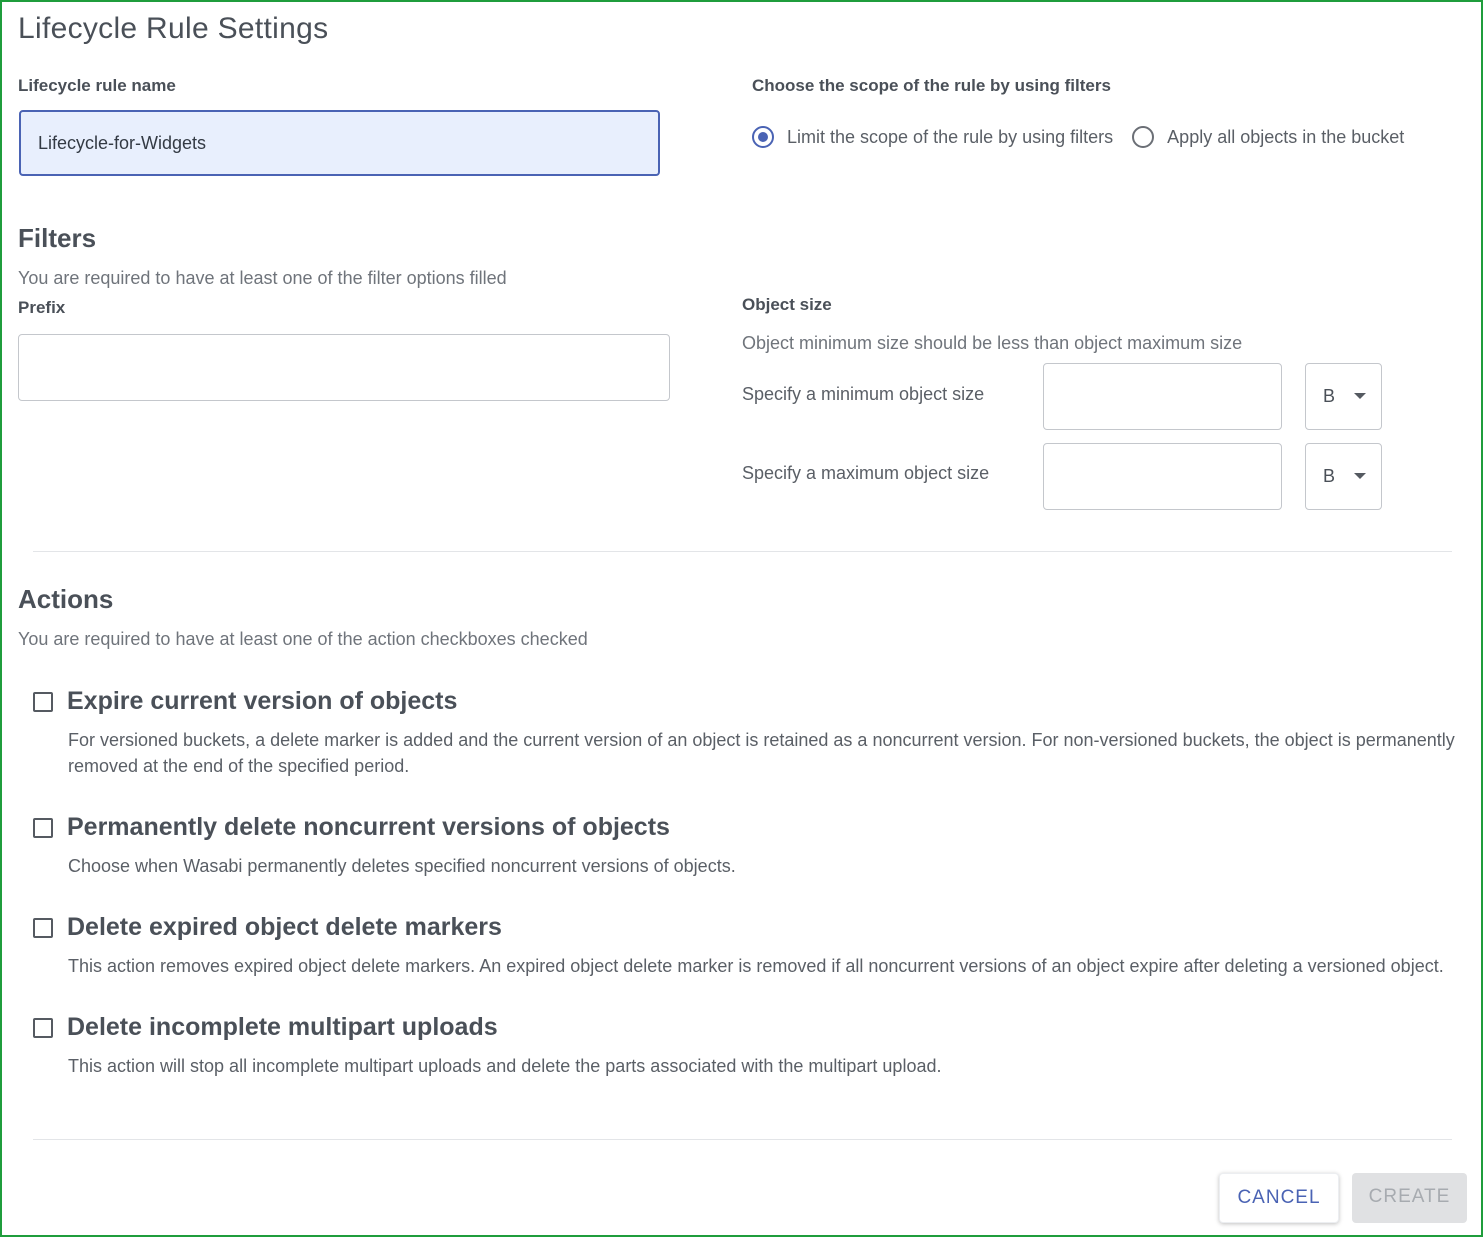 The image size is (1483, 1237). Describe the element at coordinates (1162, 396) in the screenshot. I see `min-size-input` at that location.